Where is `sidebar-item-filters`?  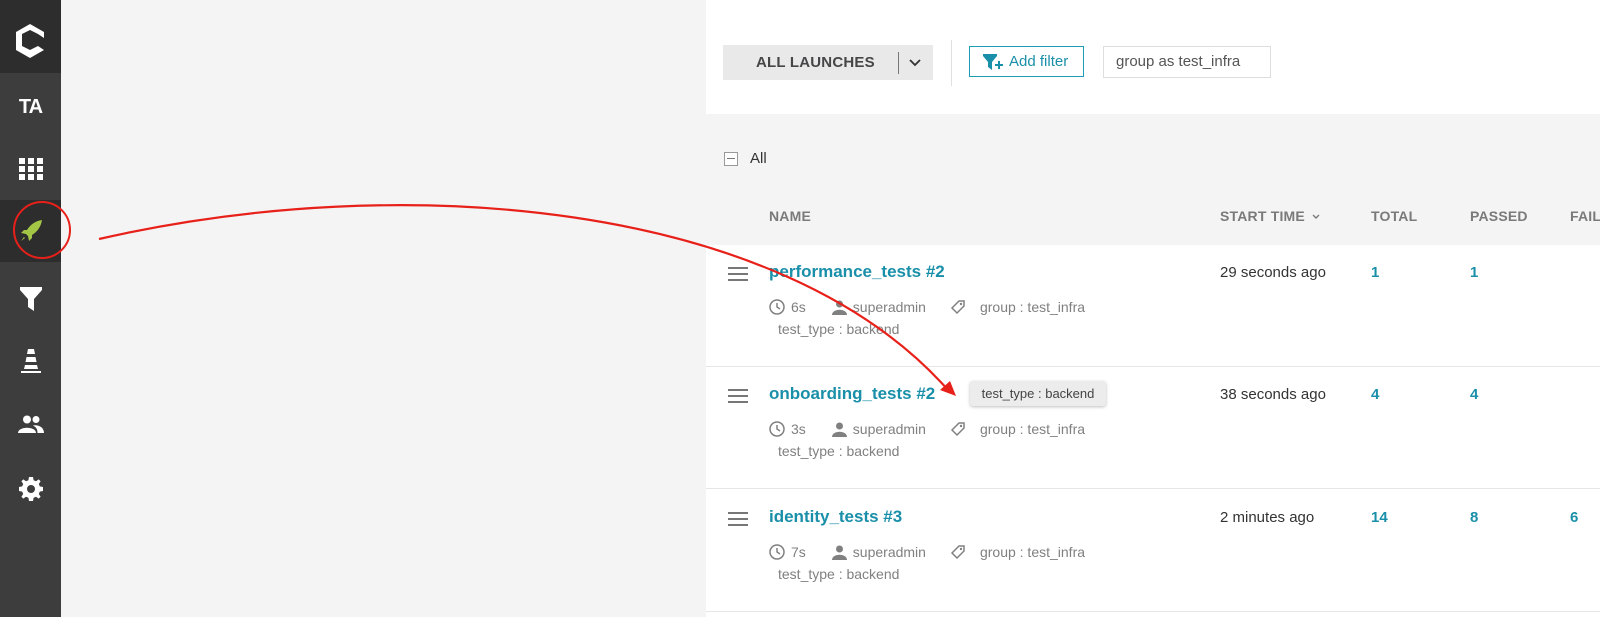 sidebar-item-filters is located at coordinates (30, 299).